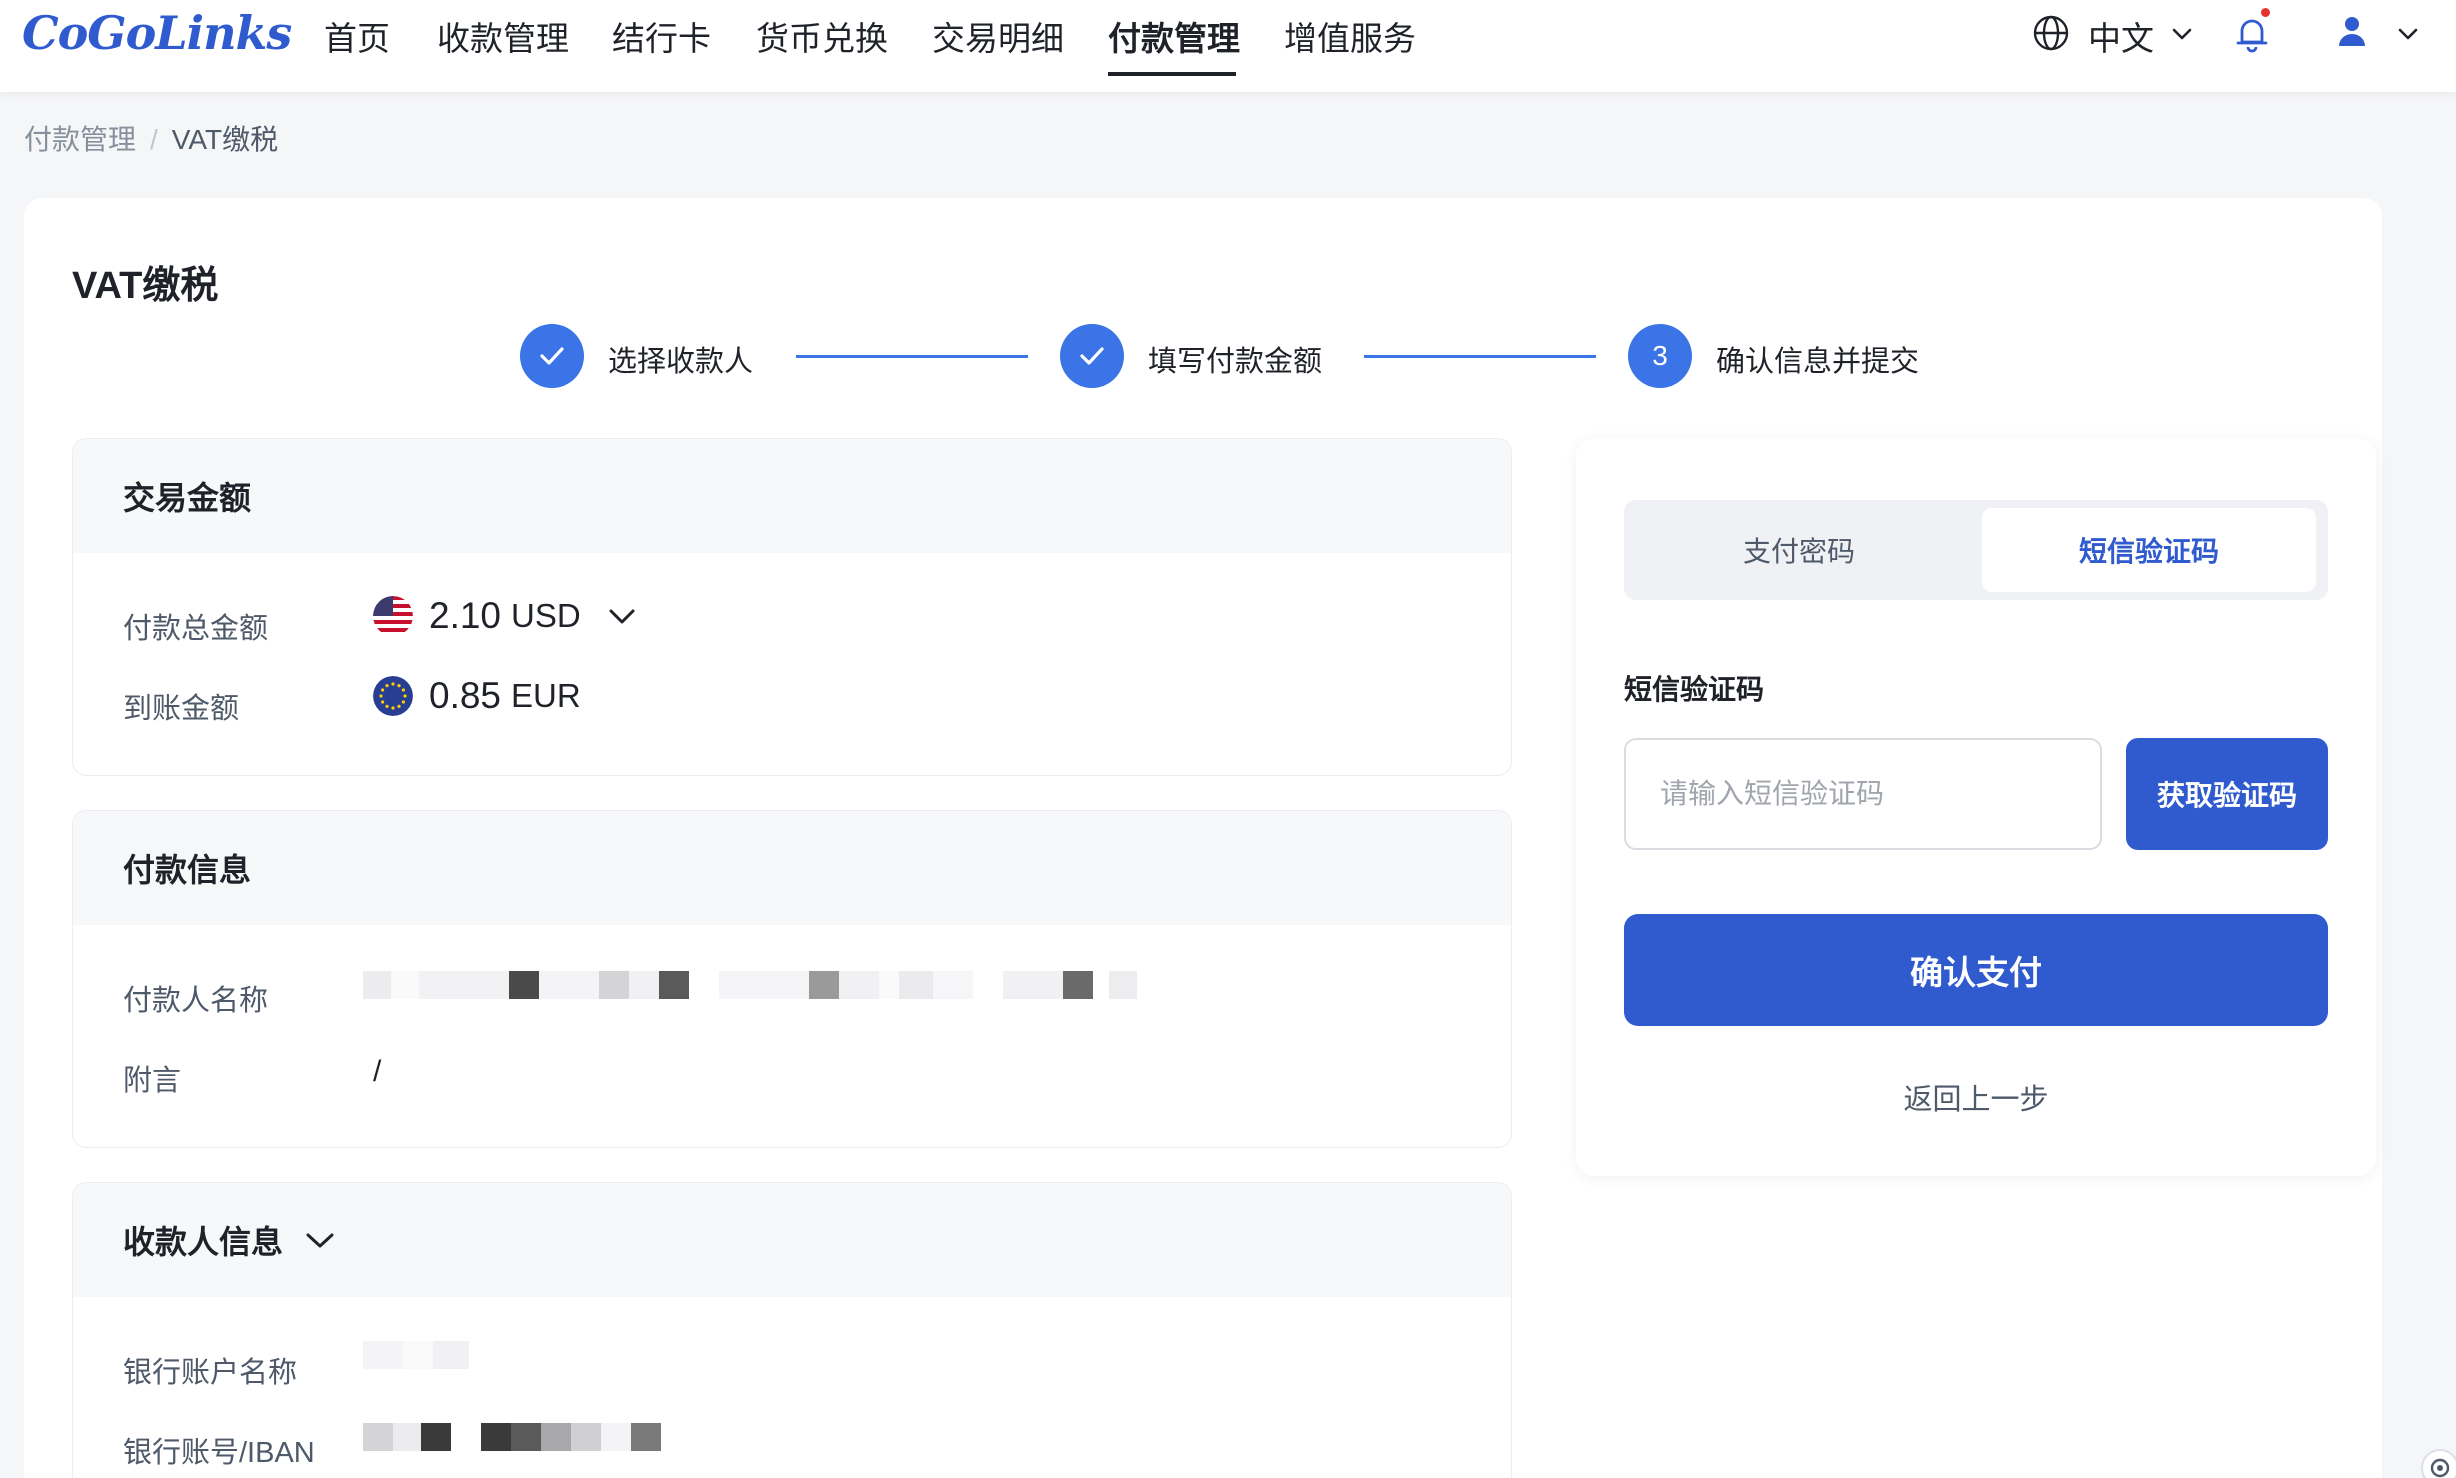 The height and width of the screenshot is (1478, 2456). What do you see at coordinates (503, 36) in the screenshot?
I see `nav-item-receipt-management: 收款管理` at bounding box center [503, 36].